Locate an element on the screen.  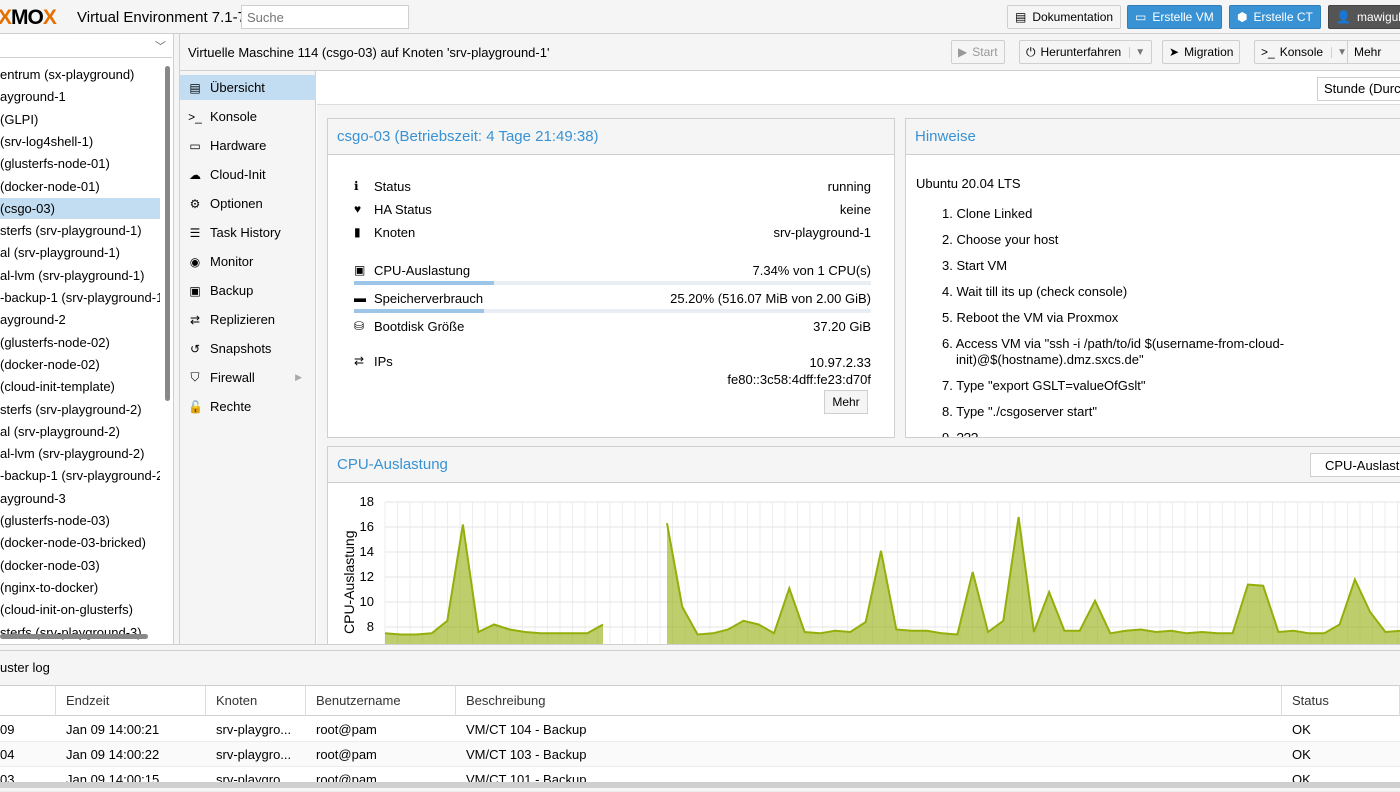
menu-item-backup: ▣ Backup is located at coordinates (248, 290).